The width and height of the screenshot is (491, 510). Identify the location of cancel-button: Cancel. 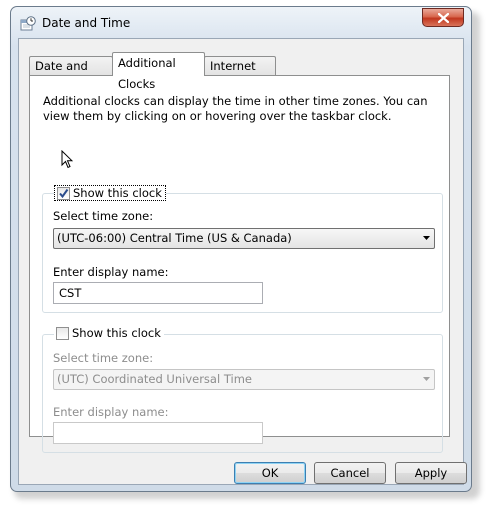
(350, 473).